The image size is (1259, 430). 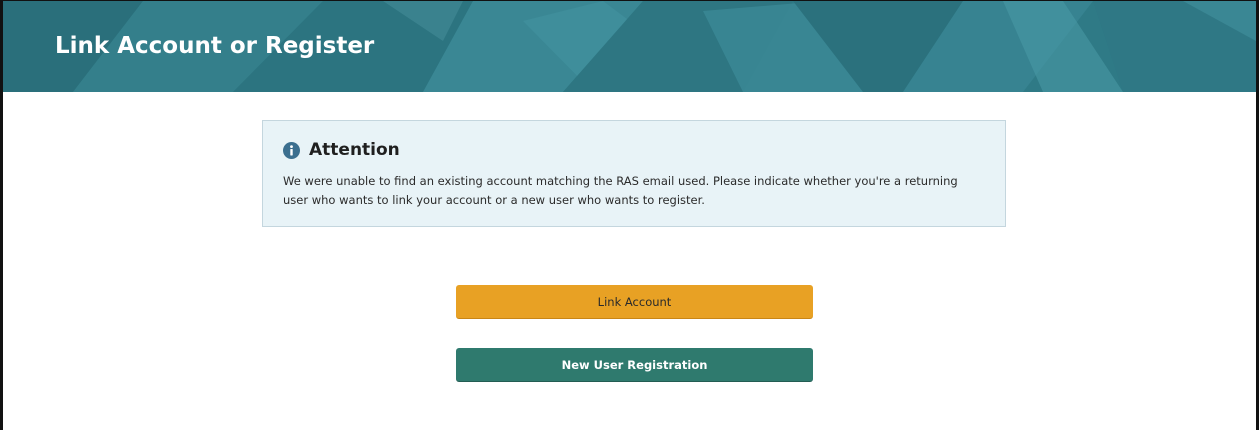 I want to click on page-title: Link Account or Register, so click(x=215, y=46).